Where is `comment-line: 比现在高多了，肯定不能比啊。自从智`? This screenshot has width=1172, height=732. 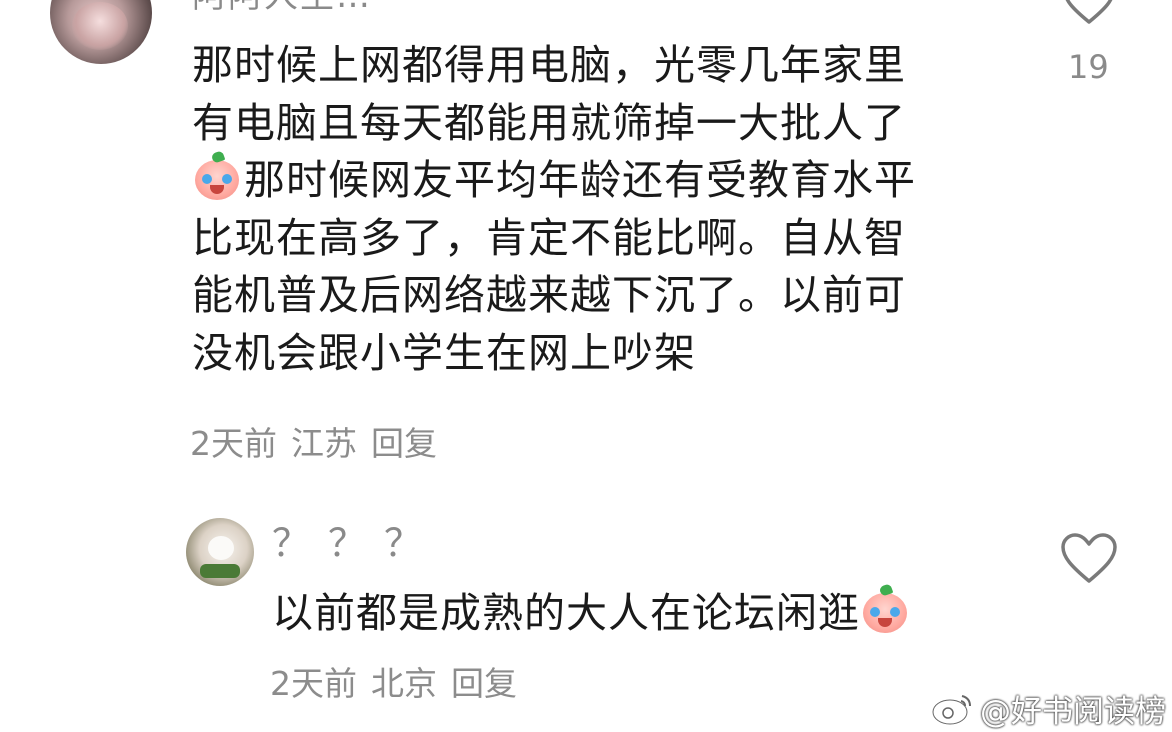
comment-line: 比现在高多了，肯定不能比啊。自从智 is located at coordinates (549, 237).